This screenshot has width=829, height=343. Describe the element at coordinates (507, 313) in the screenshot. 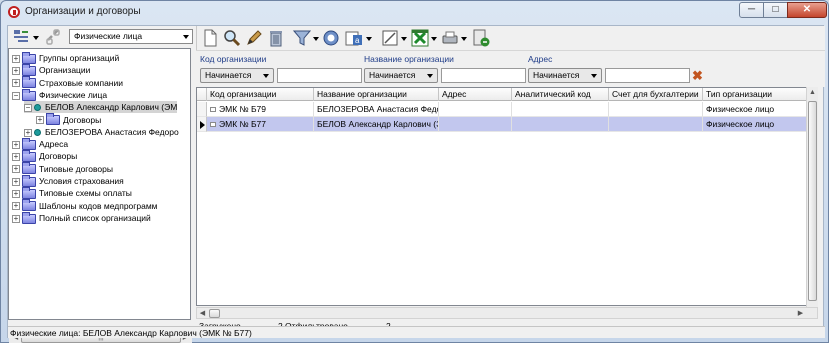

I see `grid-horizontal-scrollbar: ◀ ▶` at that location.